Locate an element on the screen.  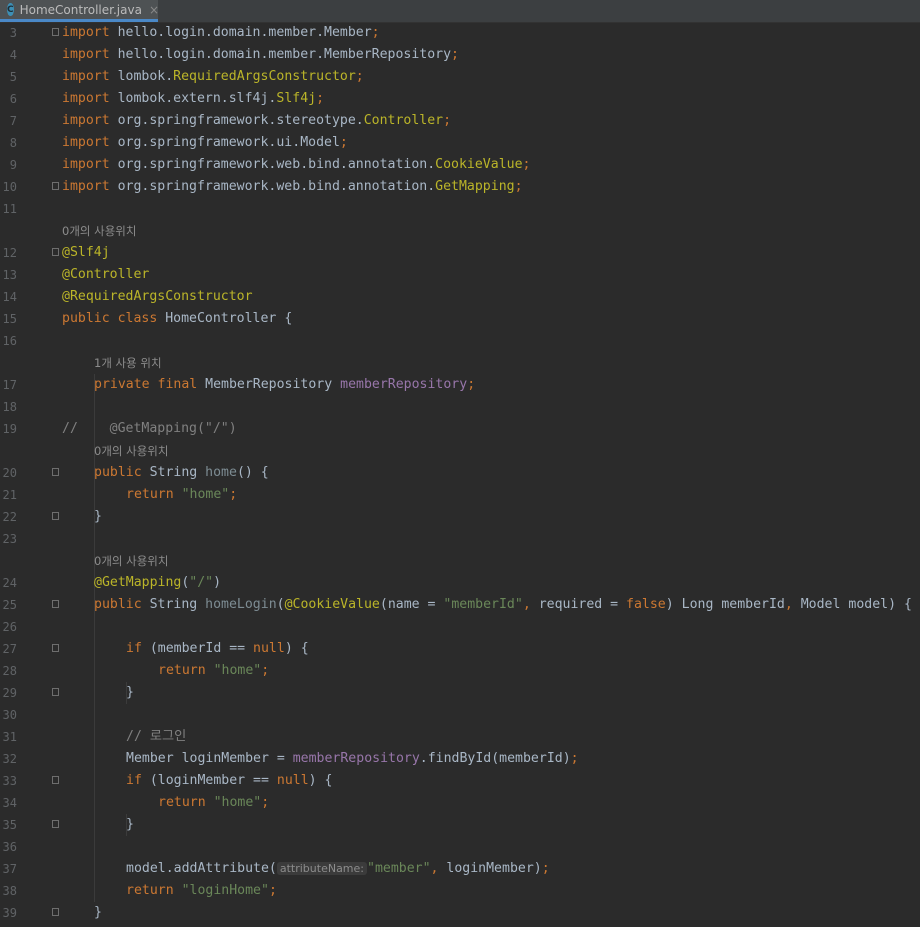
usage-hint: 1개 사용 위치 is located at coordinates (128, 363).